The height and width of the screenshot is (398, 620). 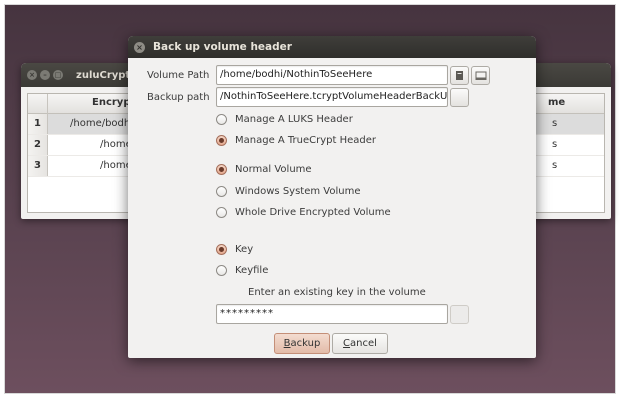 I want to click on backup-accel: B, so click(x=287, y=343).